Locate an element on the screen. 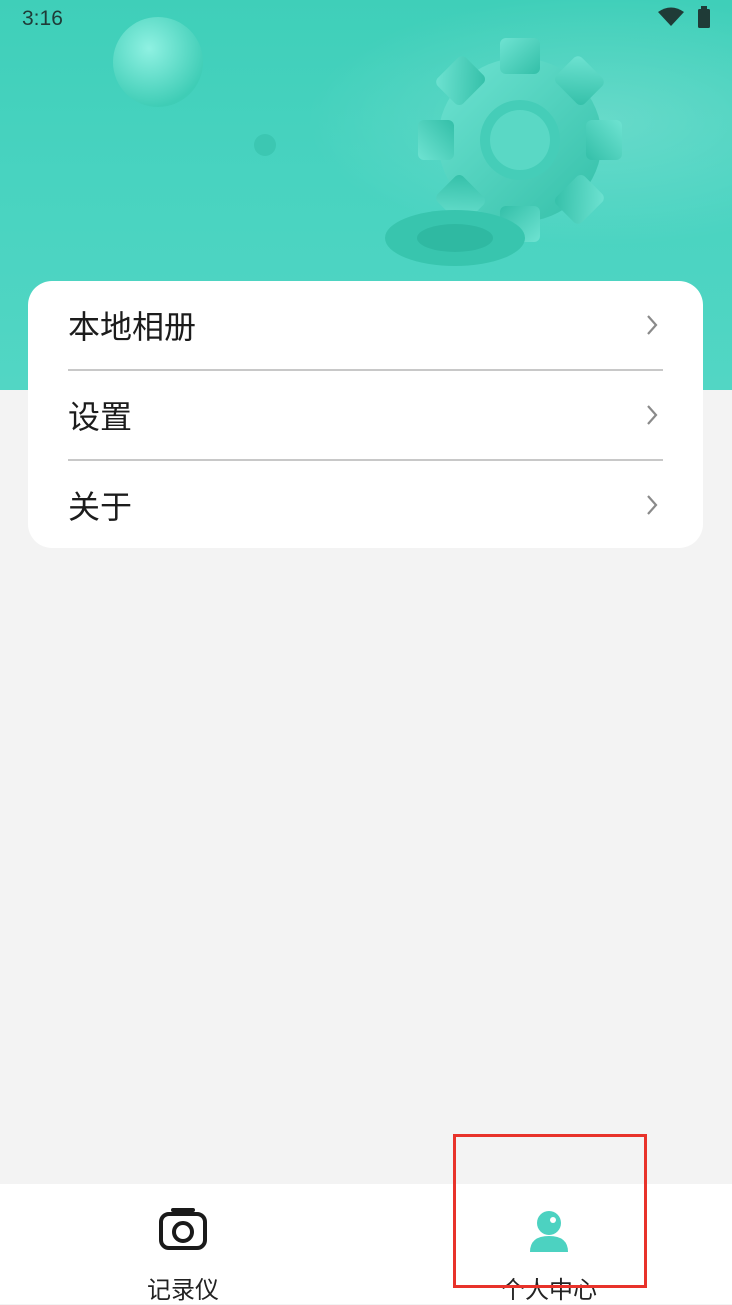 The height and width of the screenshot is (1305, 732). status-icons is located at coordinates (684, 17).